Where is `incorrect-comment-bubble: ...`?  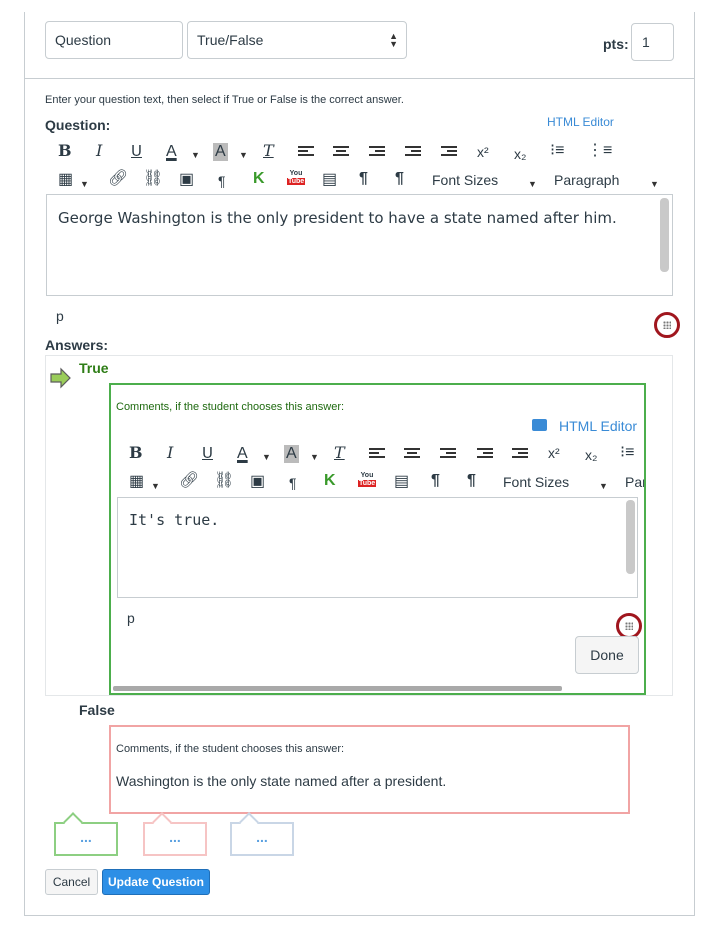 incorrect-comment-bubble: ... is located at coordinates (175, 839).